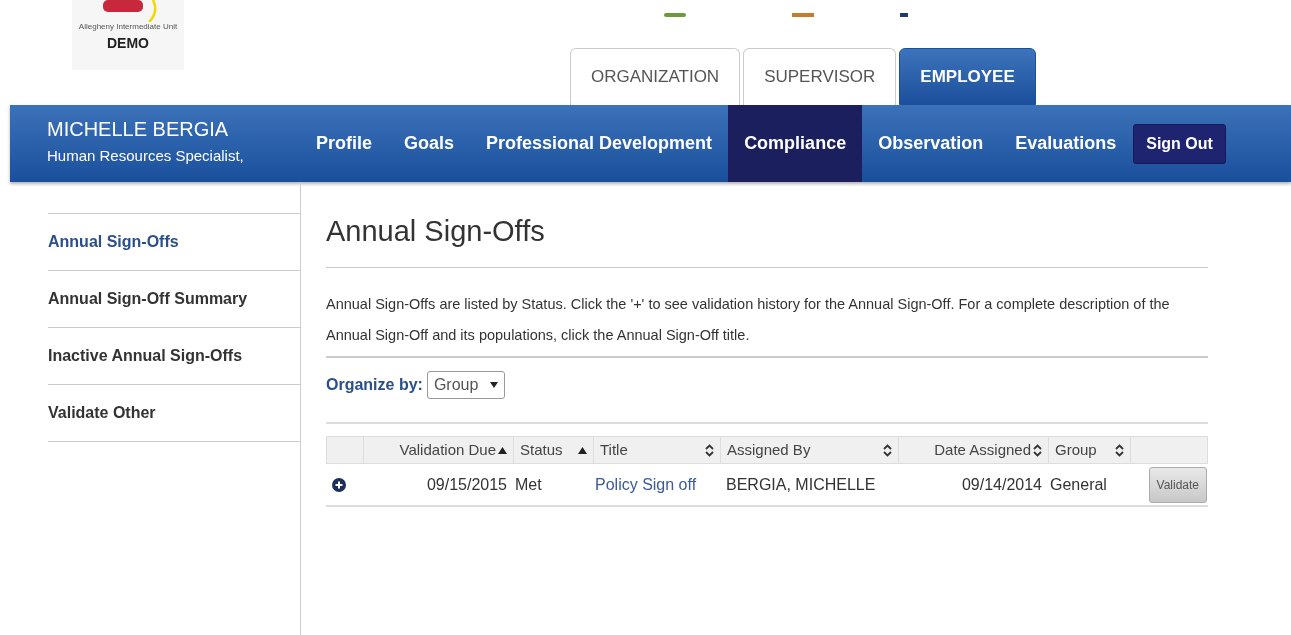  What do you see at coordinates (967, 76) in the screenshot?
I see `role-tab: EMPLOYEE` at bounding box center [967, 76].